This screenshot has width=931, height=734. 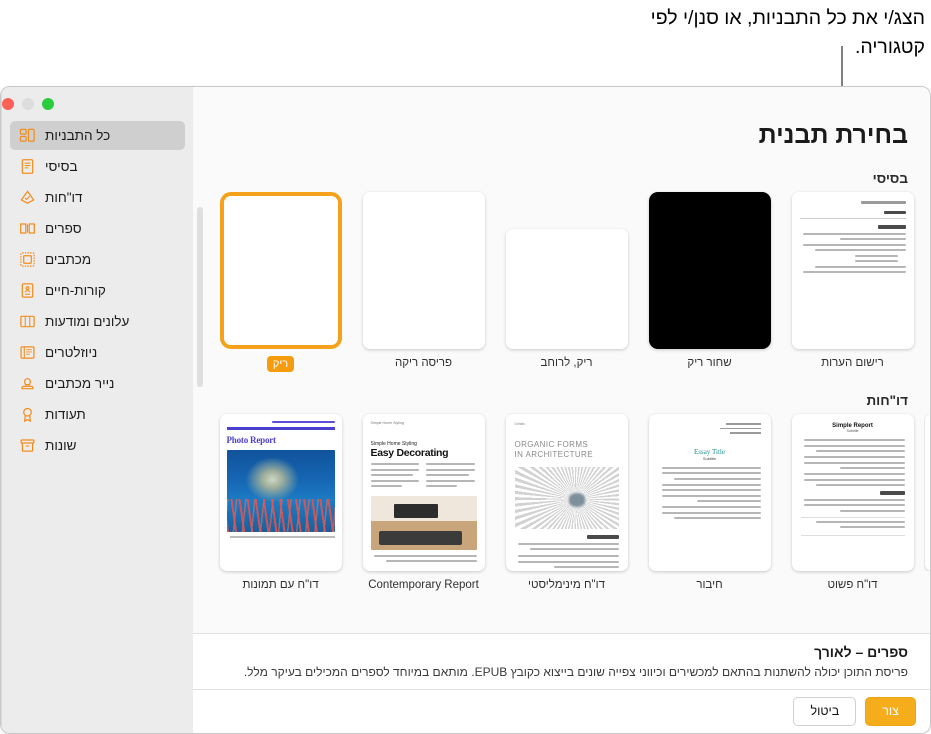 What do you see at coordinates (27, 446) in the screenshot?
I see `miscellaneous-icon` at bounding box center [27, 446].